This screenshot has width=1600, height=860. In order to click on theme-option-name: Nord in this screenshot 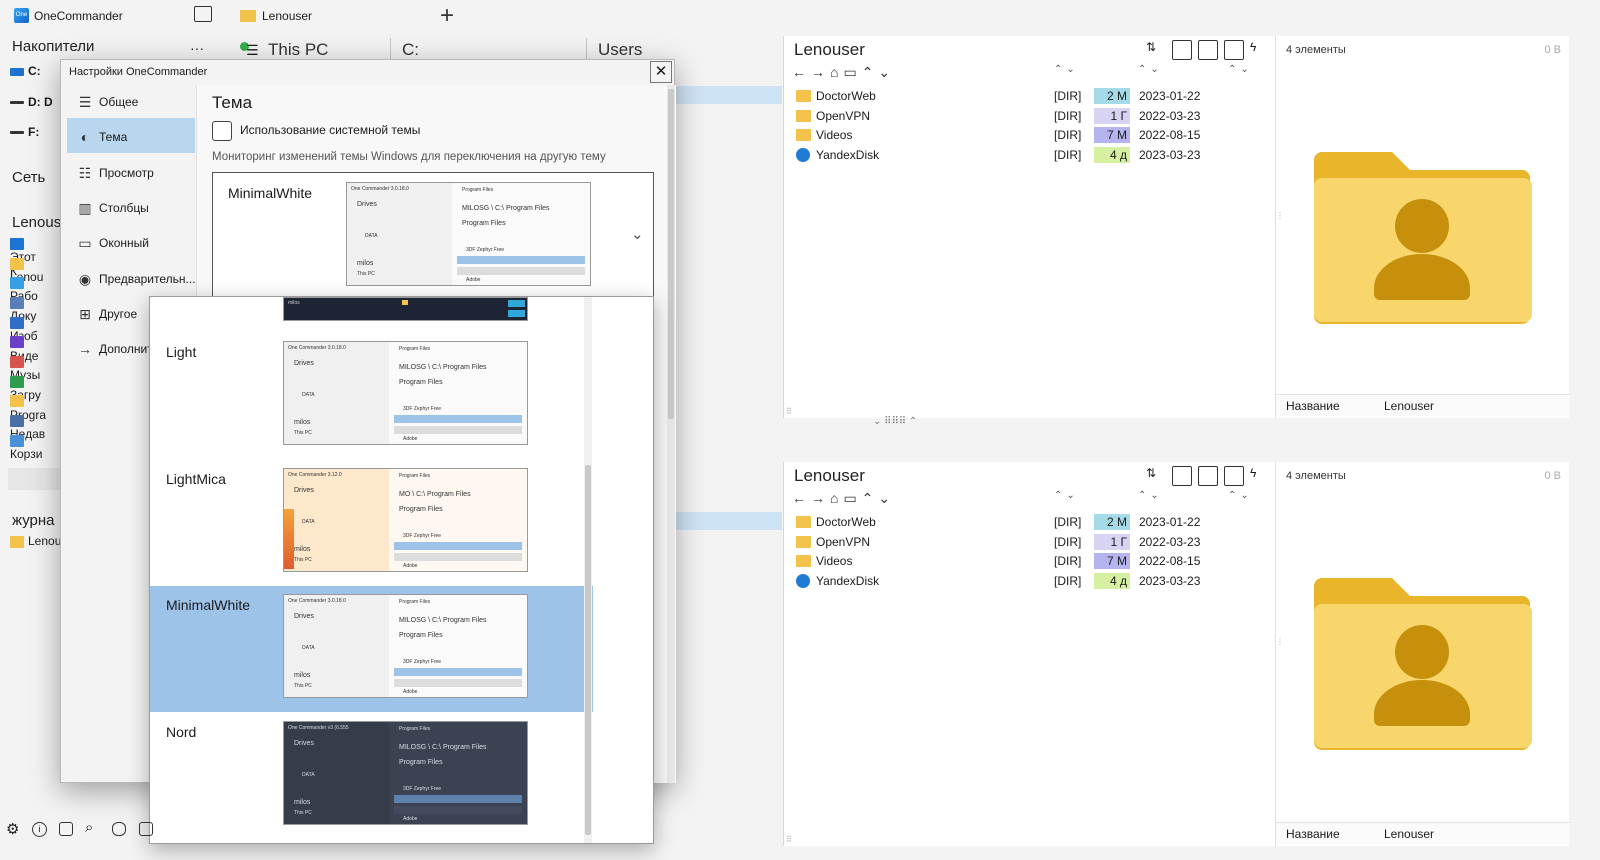, I will do `click(181, 731)`.